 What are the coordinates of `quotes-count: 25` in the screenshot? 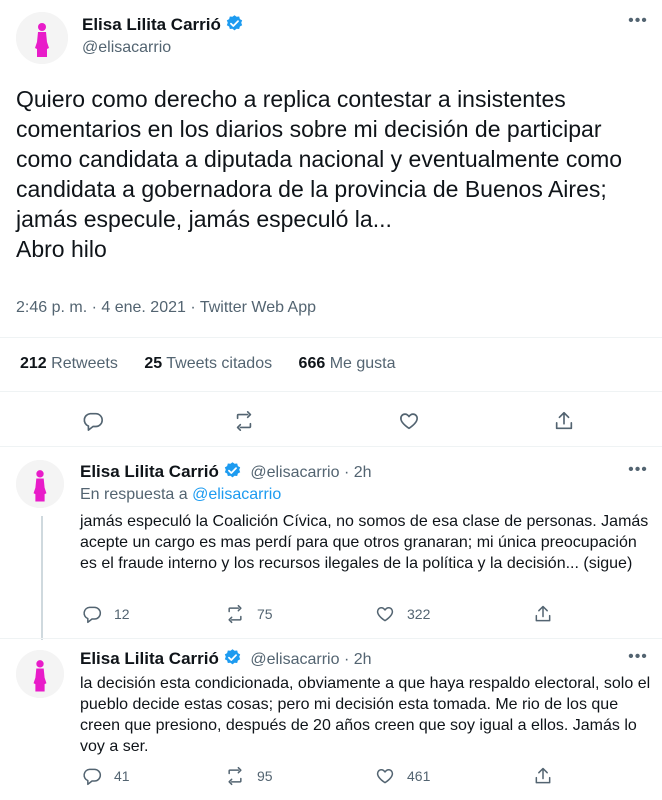 It's located at (153, 363).